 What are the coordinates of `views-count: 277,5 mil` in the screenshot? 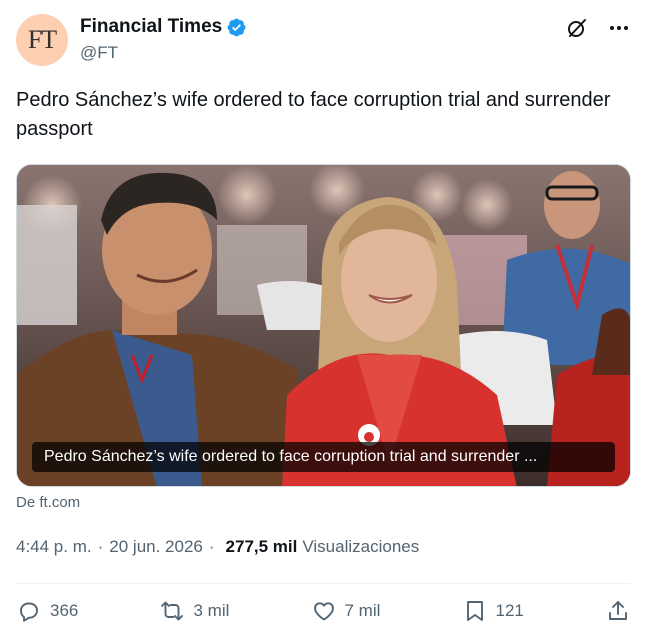 It's located at (261, 546).